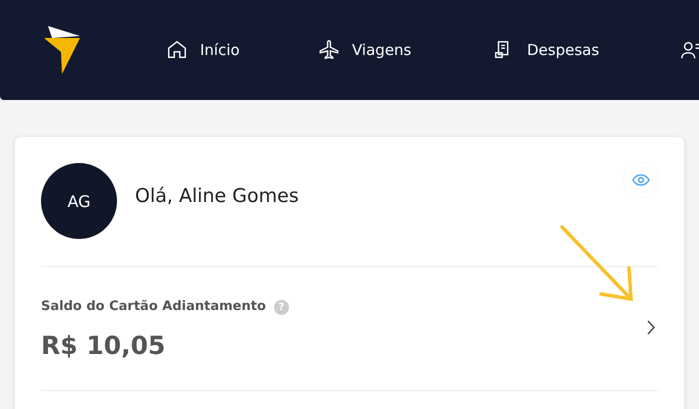 The width and height of the screenshot is (699, 409). I want to click on eye-icon, so click(641, 180).